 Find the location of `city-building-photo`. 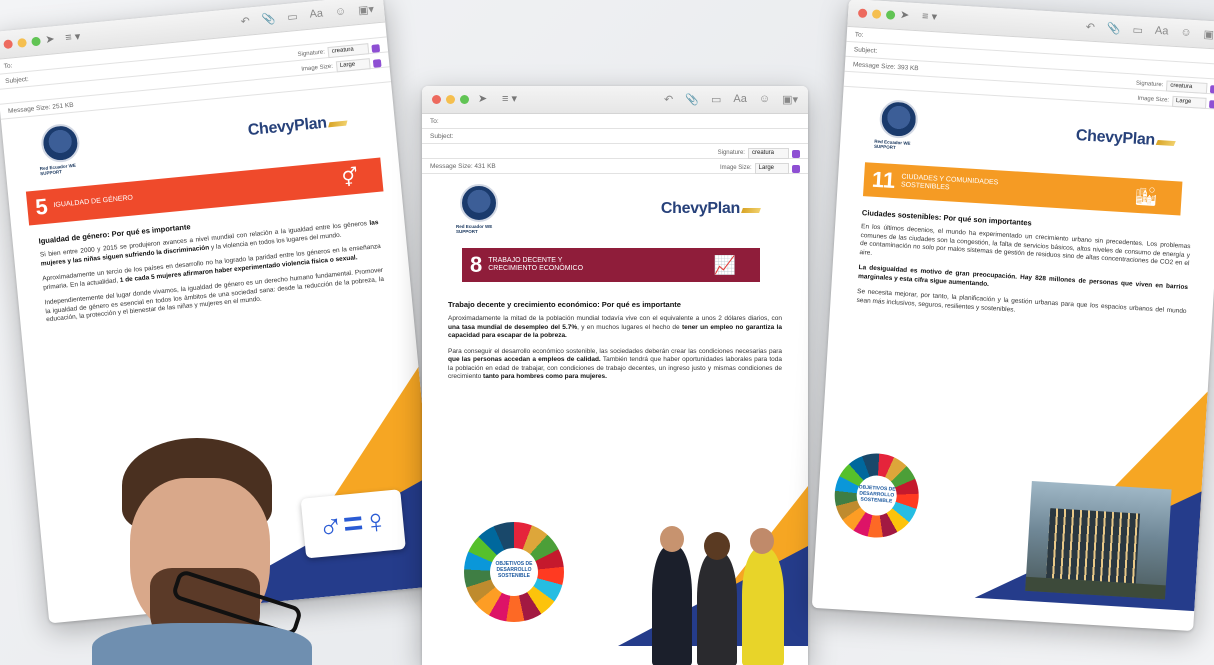

city-building-photo is located at coordinates (1098, 540).